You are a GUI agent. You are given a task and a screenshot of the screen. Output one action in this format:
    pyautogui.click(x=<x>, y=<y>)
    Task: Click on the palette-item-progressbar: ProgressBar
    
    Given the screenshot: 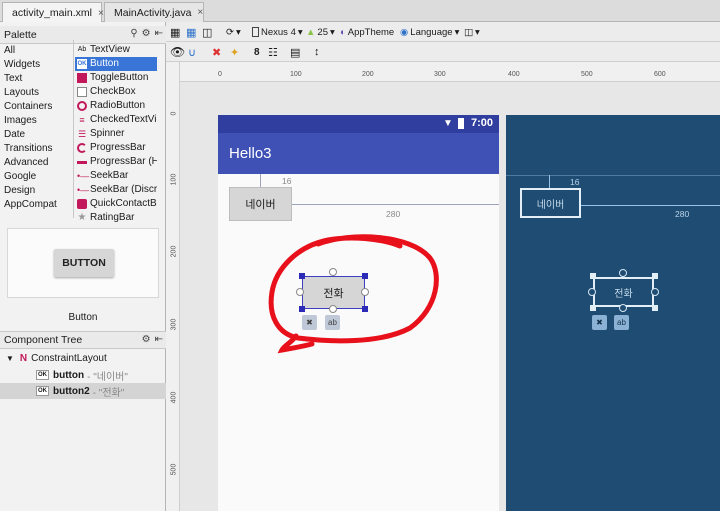 What is the action you would take?
    pyautogui.click(x=116, y=148)
    